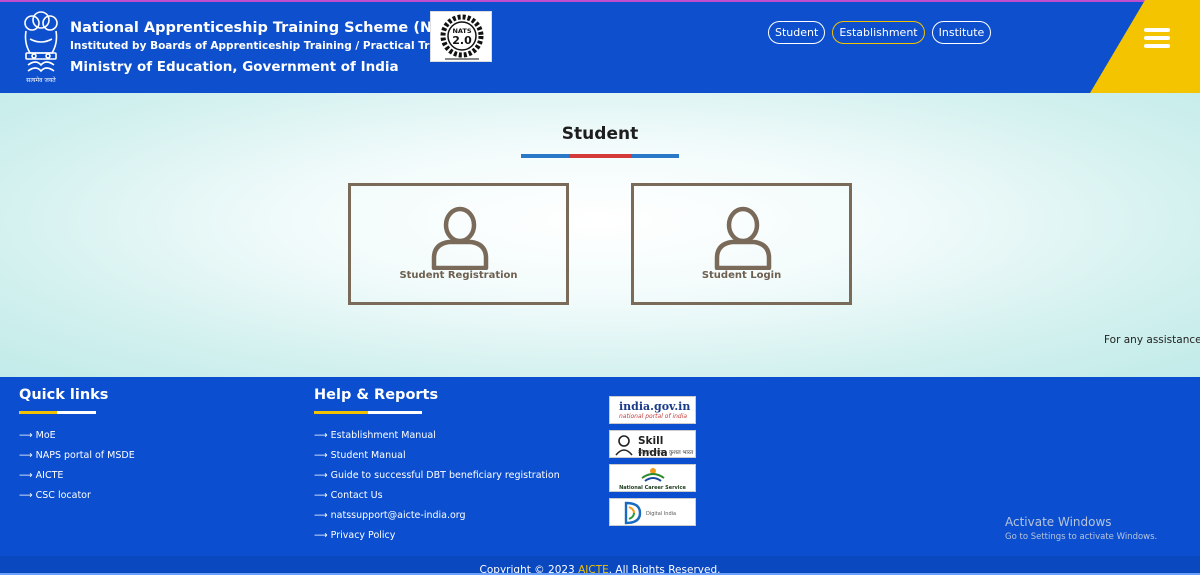  I want to click on digital-india-text: Digital India, so click(661, 514).